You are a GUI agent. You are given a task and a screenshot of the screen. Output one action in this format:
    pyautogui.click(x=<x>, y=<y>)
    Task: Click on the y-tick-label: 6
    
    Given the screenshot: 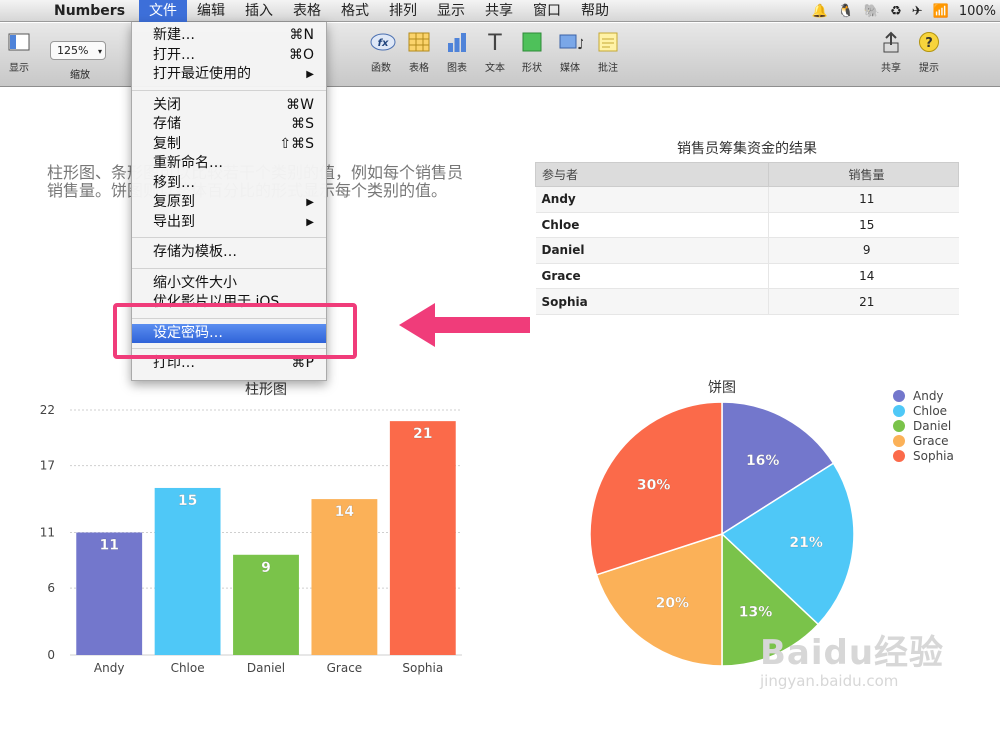 What is the action you would take?
    pyautogui.click(x=51, y=588)
    